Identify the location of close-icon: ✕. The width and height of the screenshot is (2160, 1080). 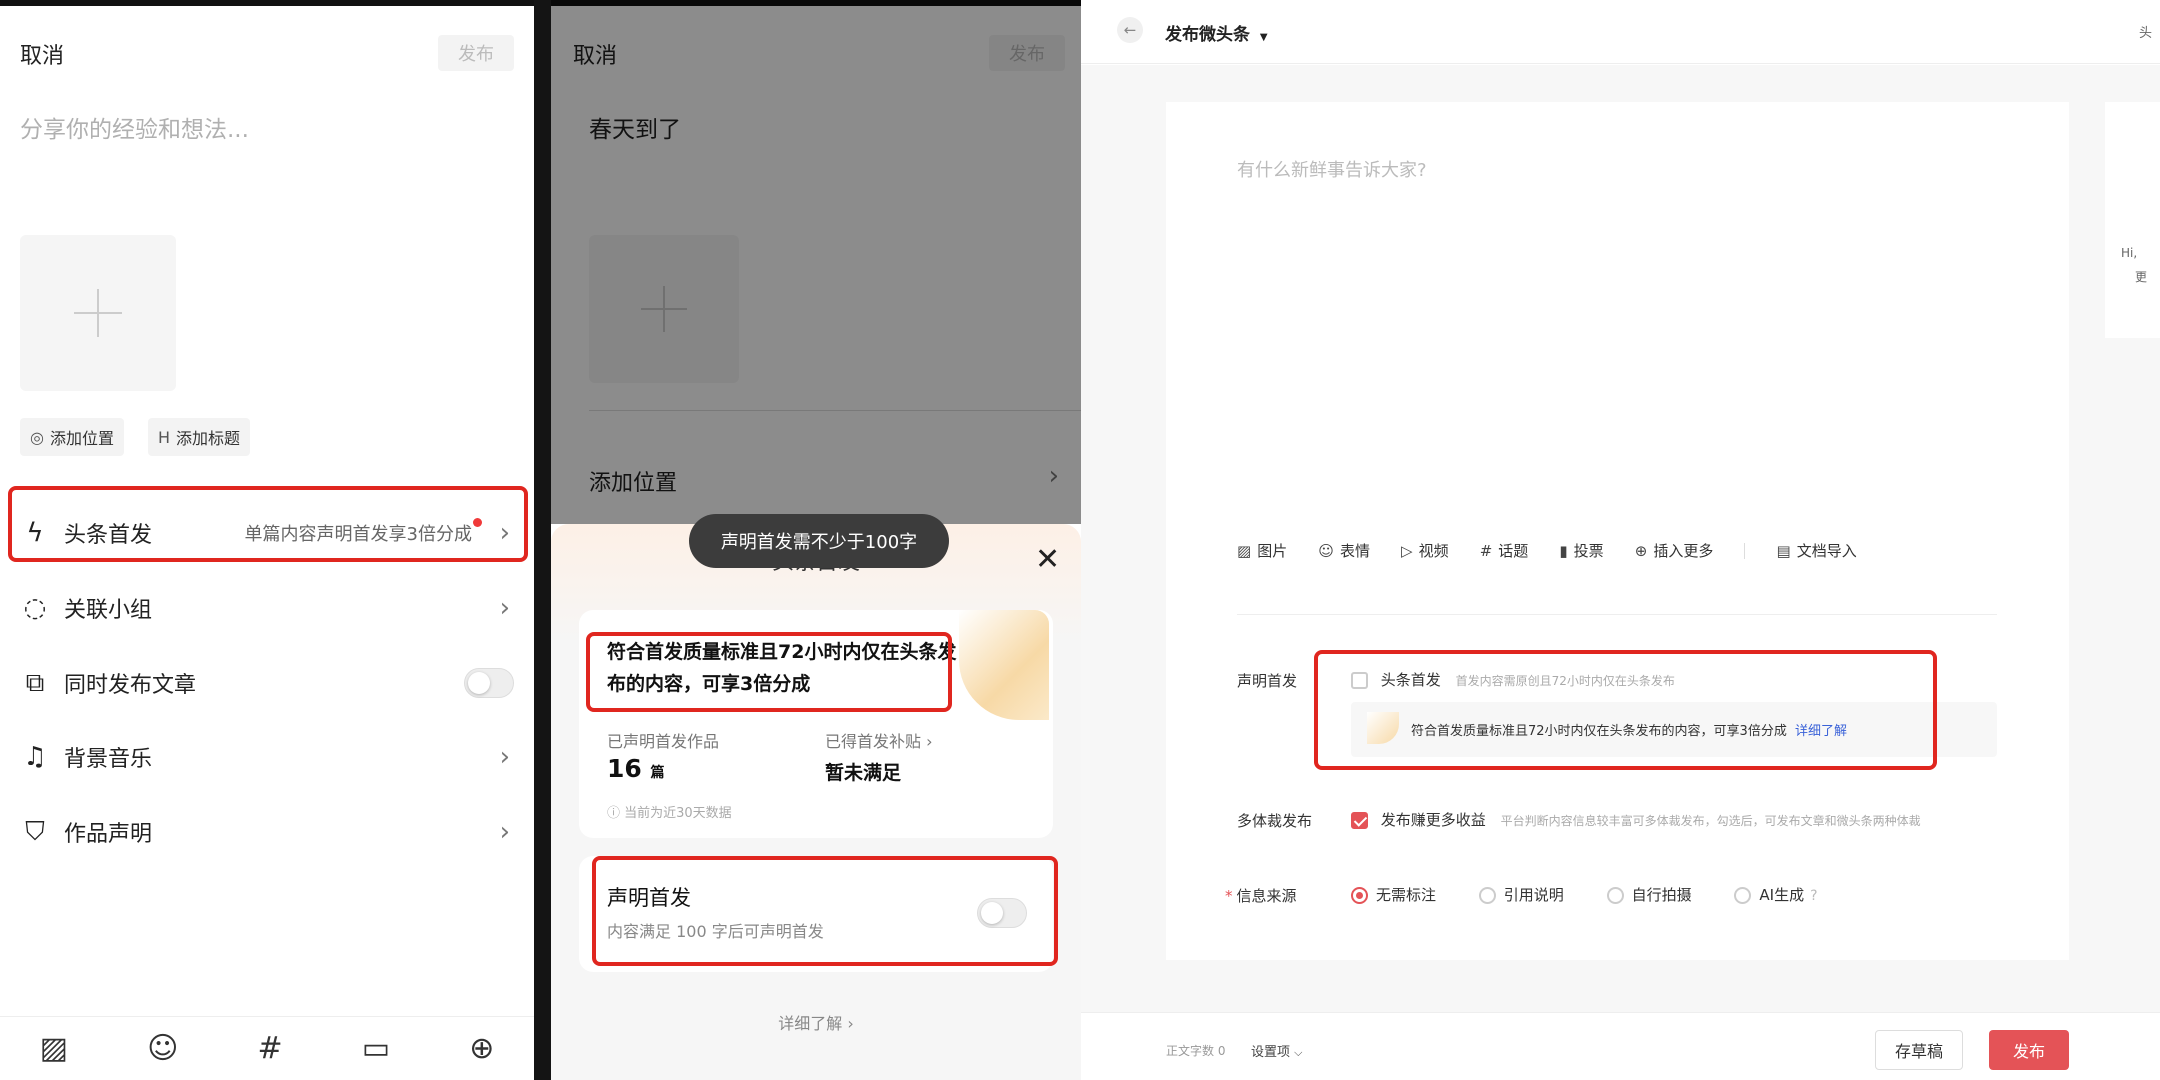
(1047, 559).